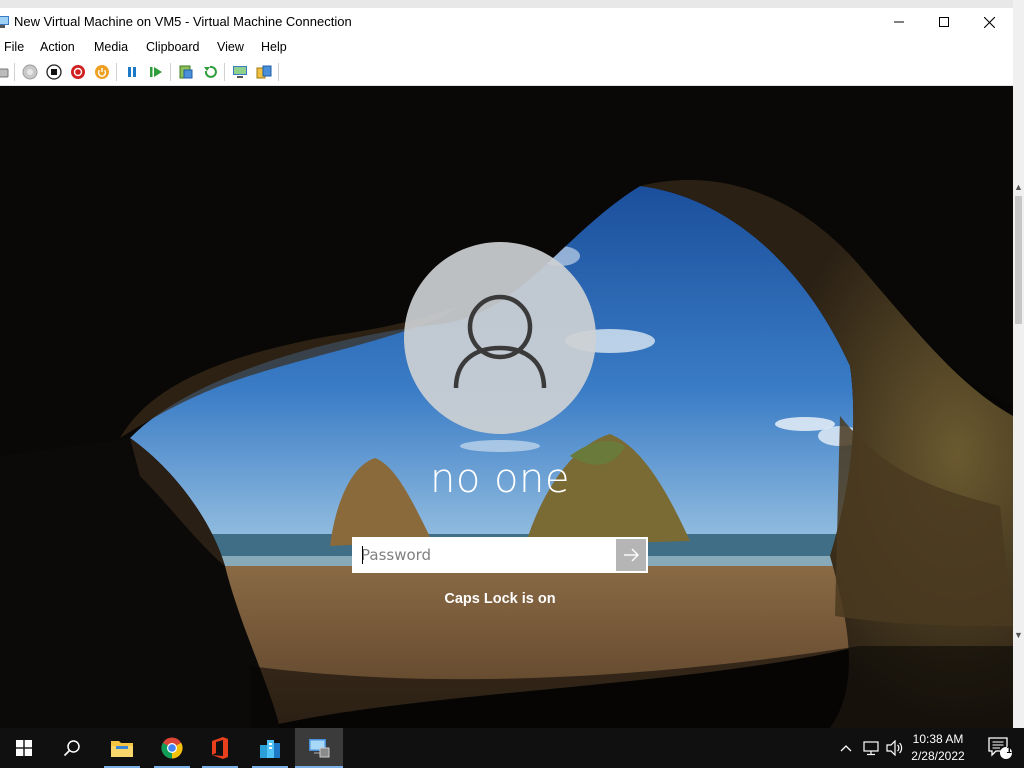 The image size is (1024, 768). Describe the element at coordinates (1018, 364) in the screenshot. I see `host-window-edge` at that location.